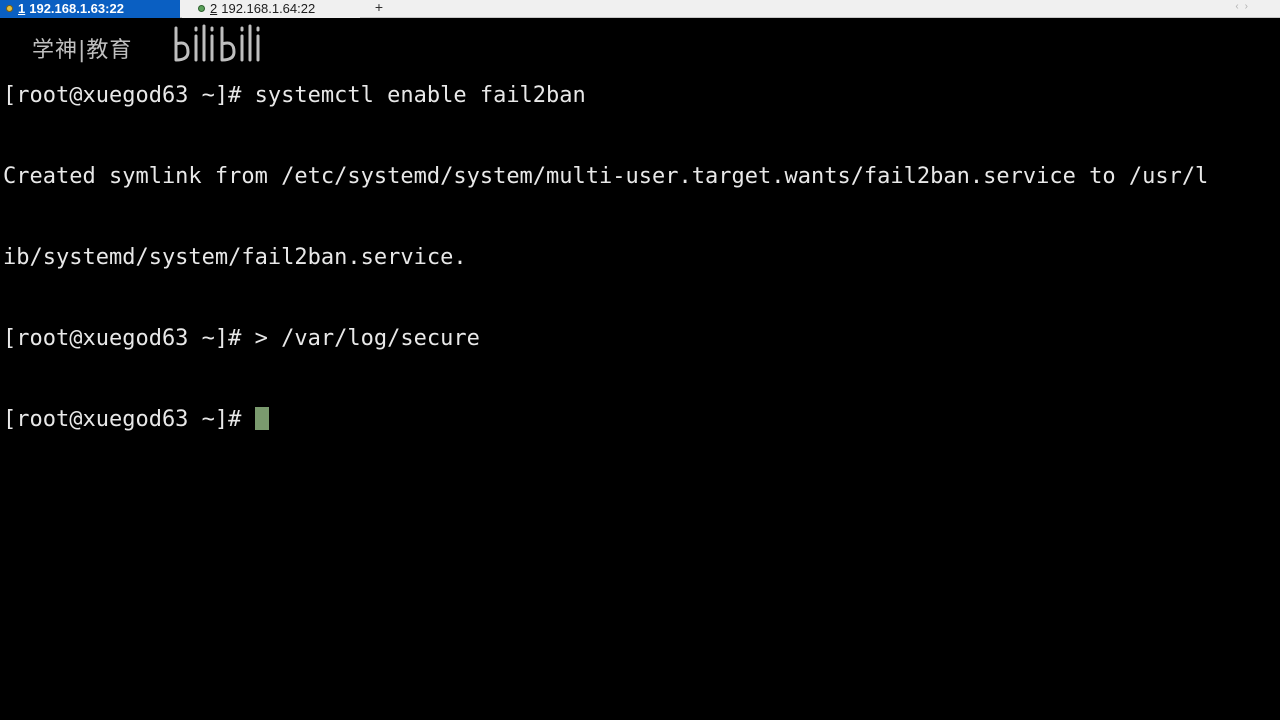  What do you see at coordinates (129, 419) in the screenshot?
I see `terminal-prompt: [root@xuegod63 ~]#` at bounding box center [129, 419].